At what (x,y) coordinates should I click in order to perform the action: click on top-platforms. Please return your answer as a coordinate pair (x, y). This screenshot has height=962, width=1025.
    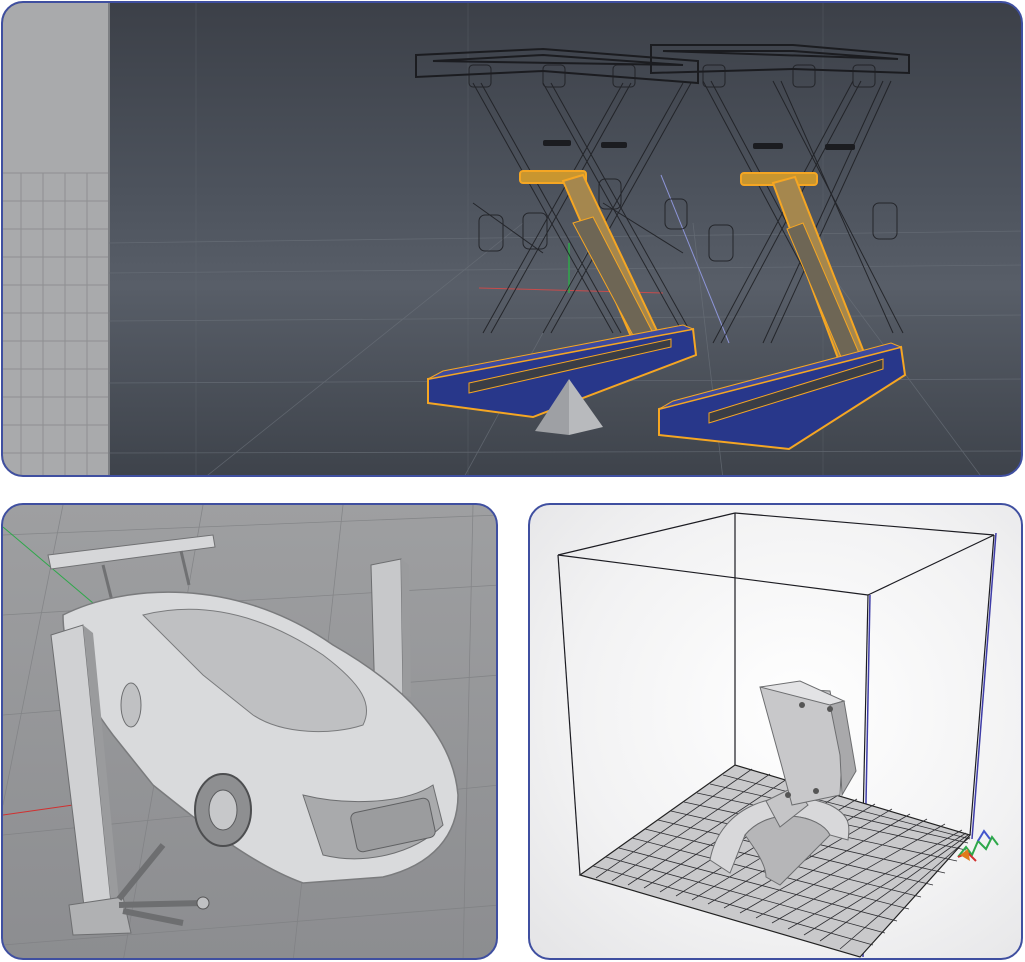
    Looking at the image, I should click on (662, 64).